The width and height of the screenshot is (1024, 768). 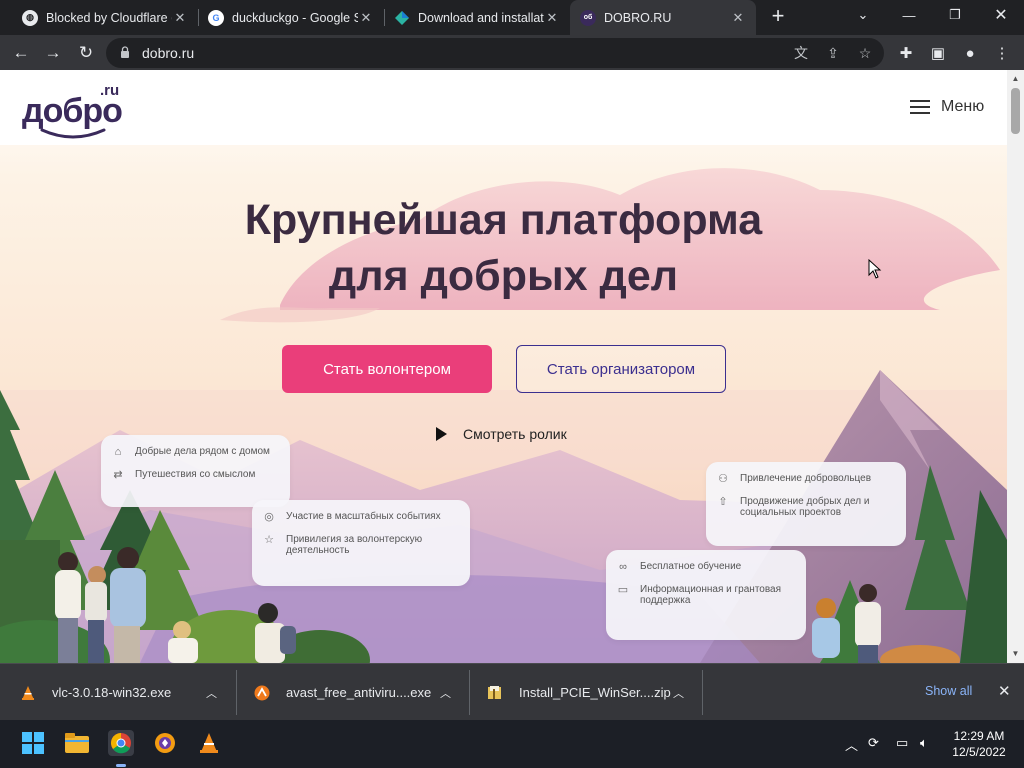 I want to click on more-menu-icon: ⋮, so click(x=1002, y=53).